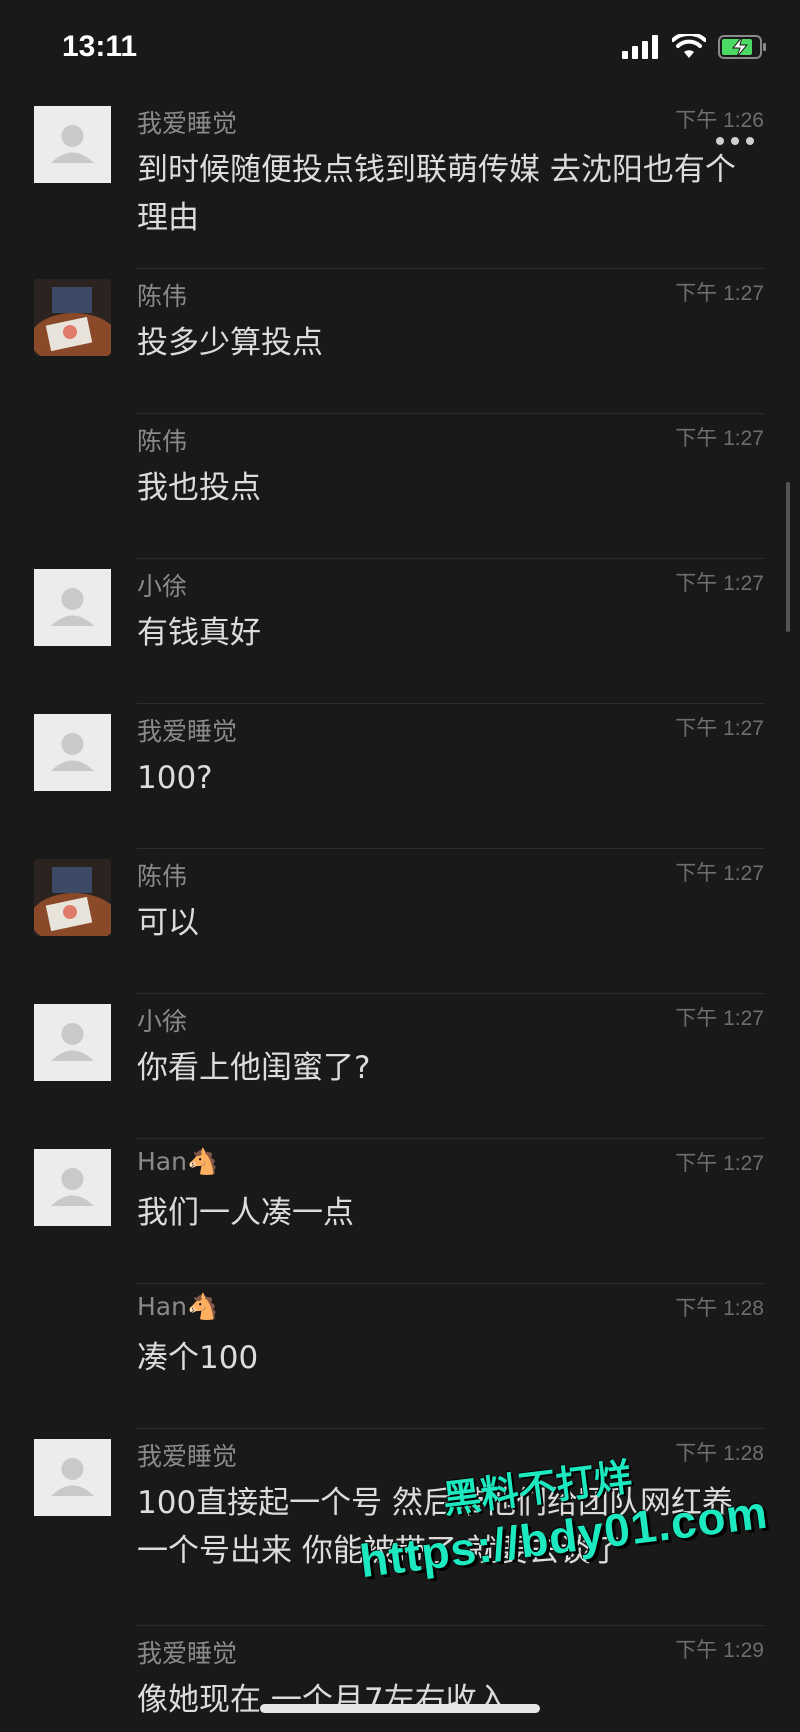  I want to click on message-text: 像她现在 一个月7左右收入, so click(322, 1700).